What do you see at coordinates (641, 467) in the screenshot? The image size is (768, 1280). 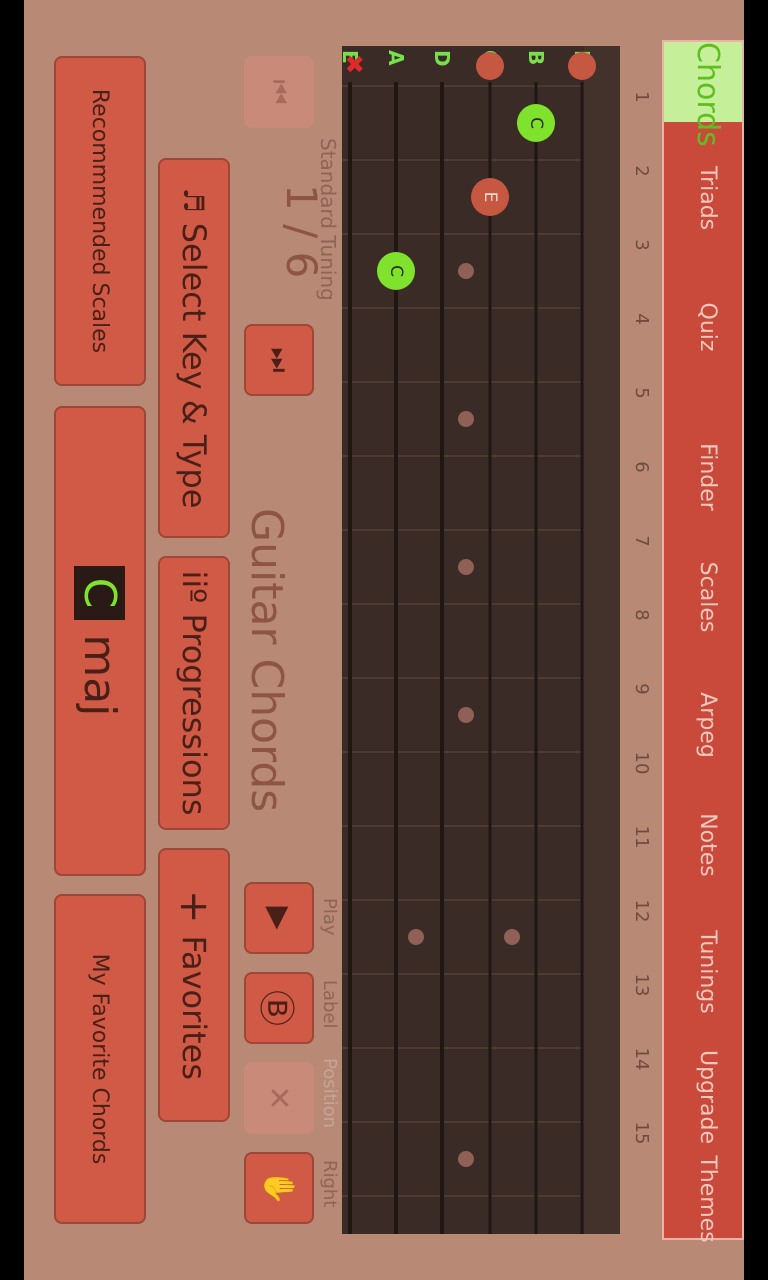 I see `fret-number: 6` at bounding box center [641, 467].